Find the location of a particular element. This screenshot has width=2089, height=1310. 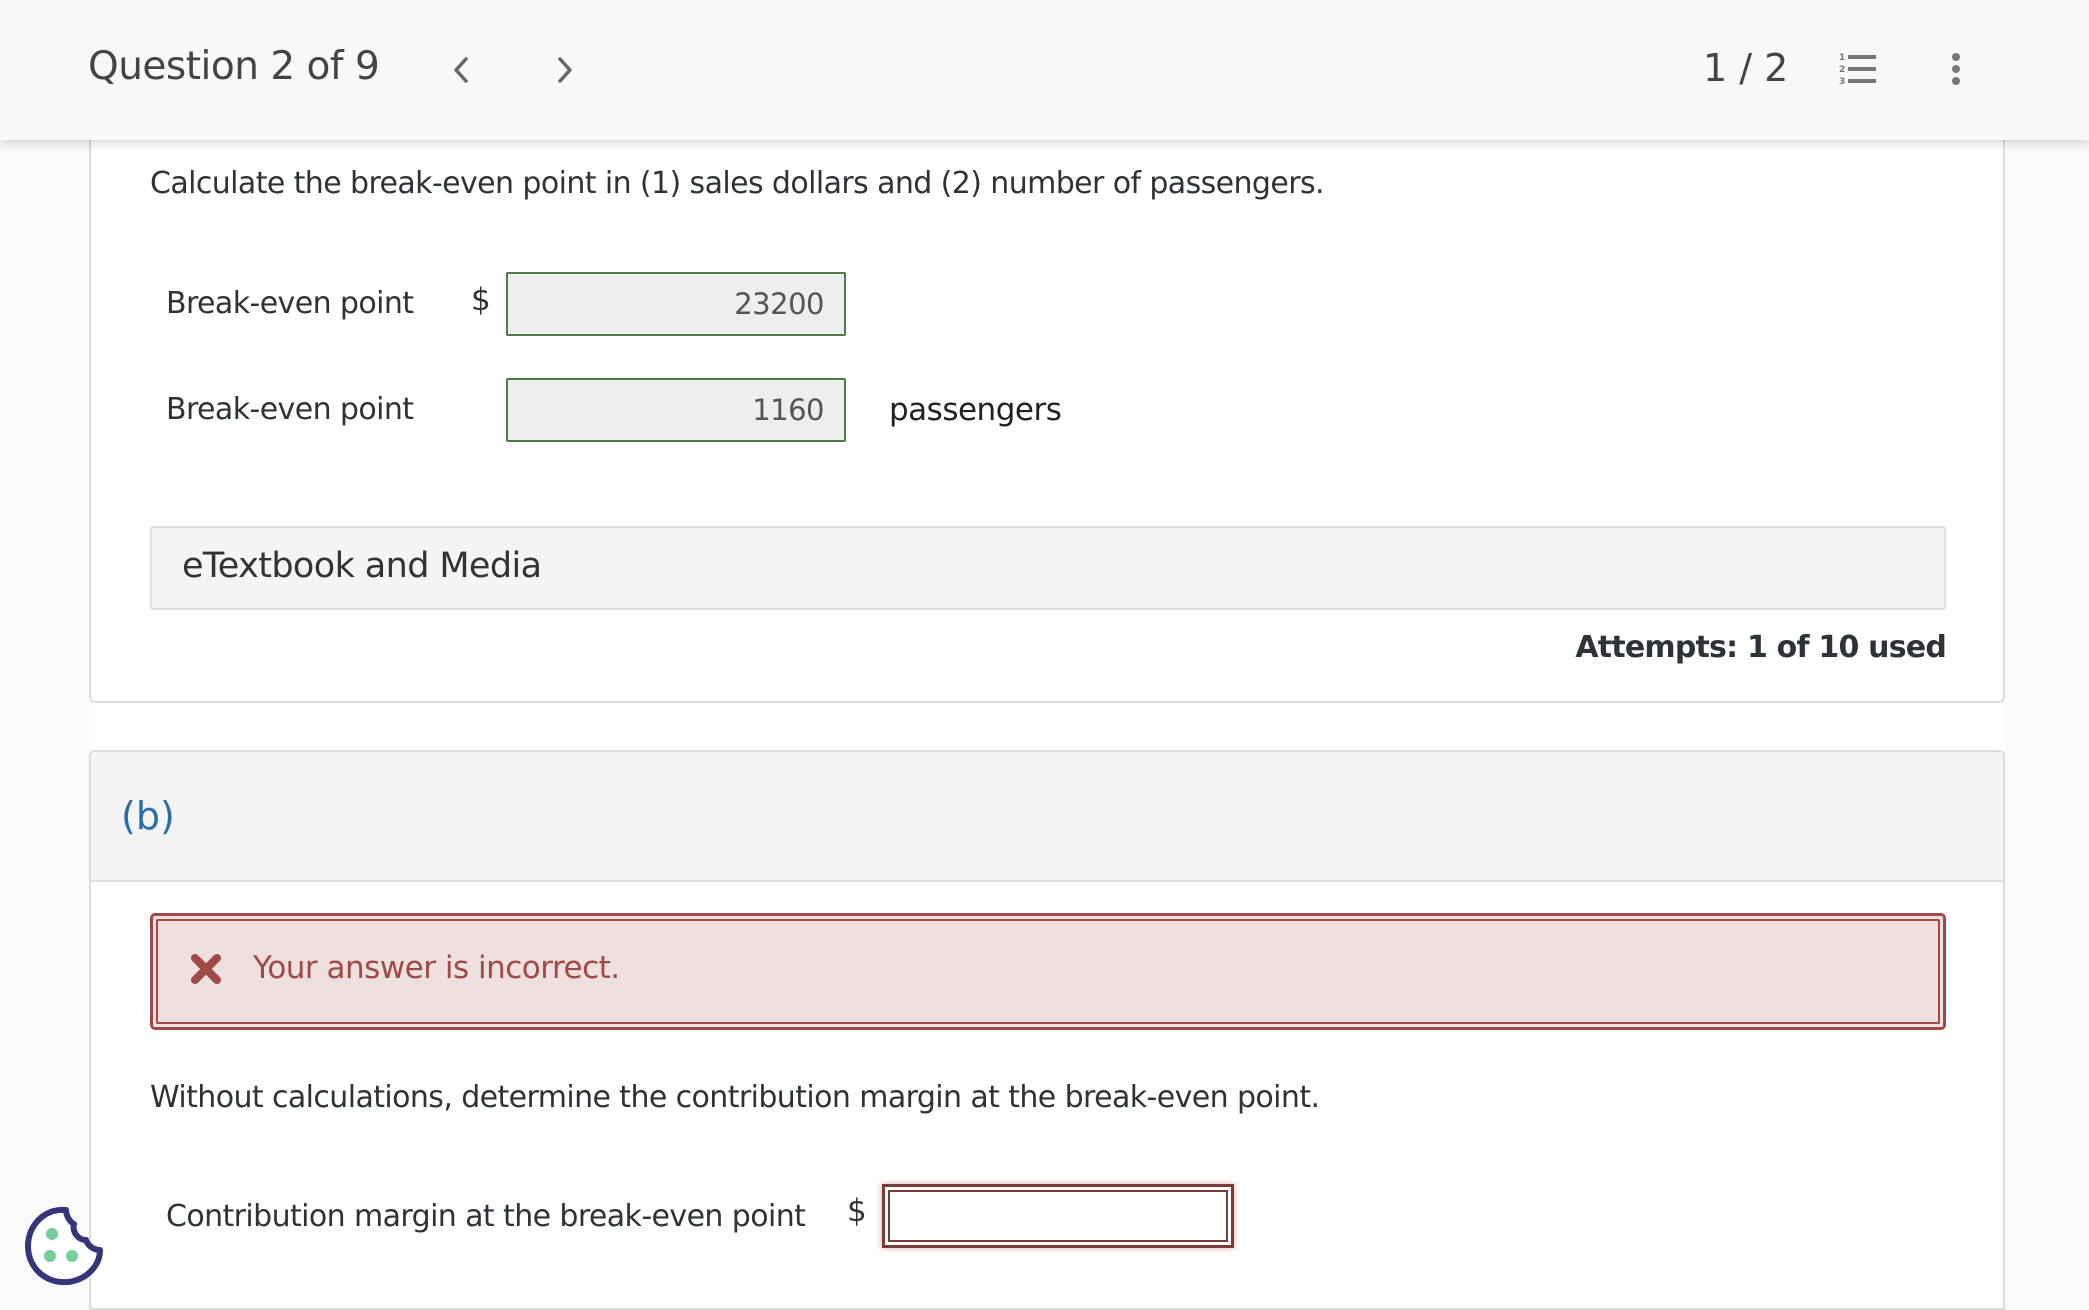

section-gap is located at coordinates (1047, 727).